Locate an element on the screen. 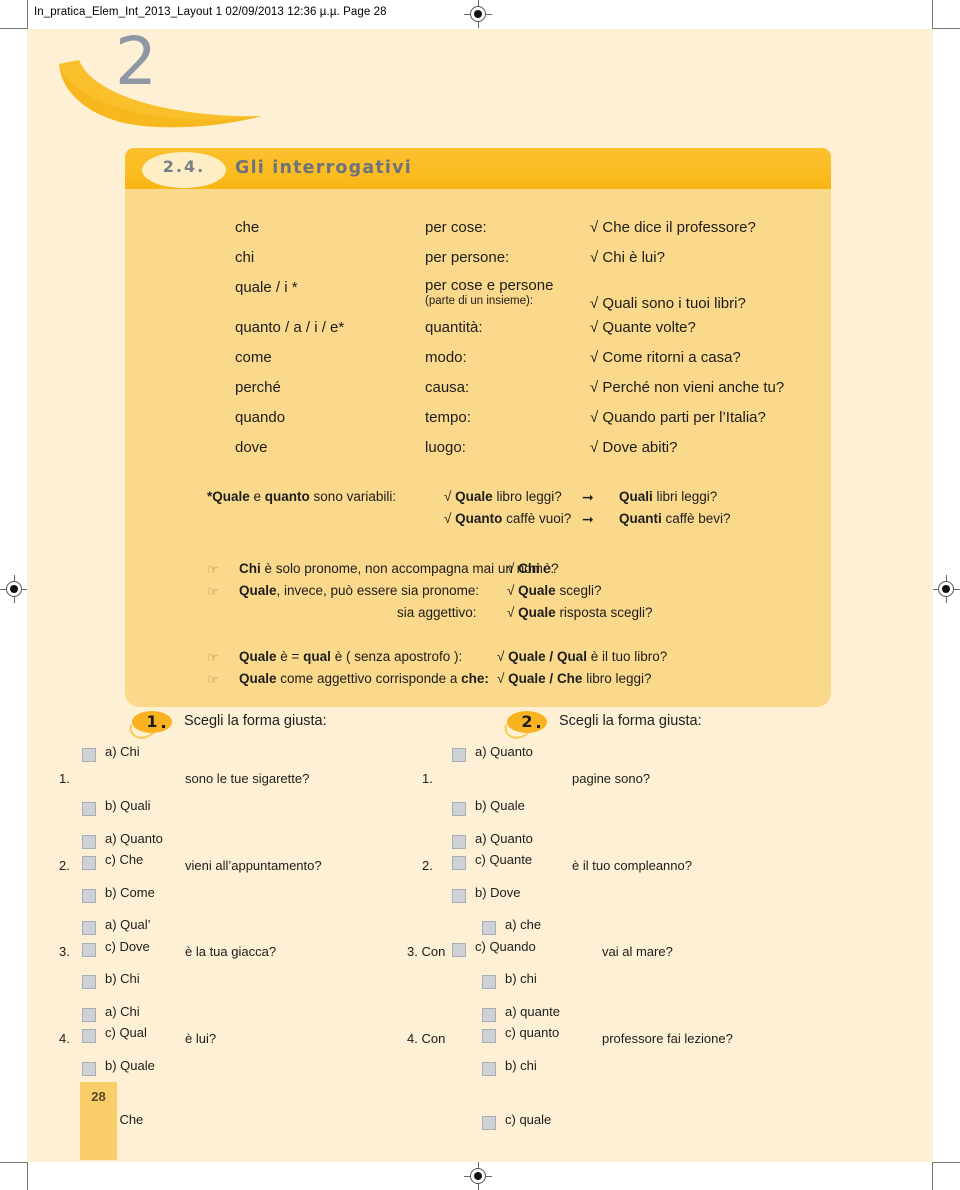  table-row: come modo: √ Come ritorni a casa? is located at coordinates (525, 364).